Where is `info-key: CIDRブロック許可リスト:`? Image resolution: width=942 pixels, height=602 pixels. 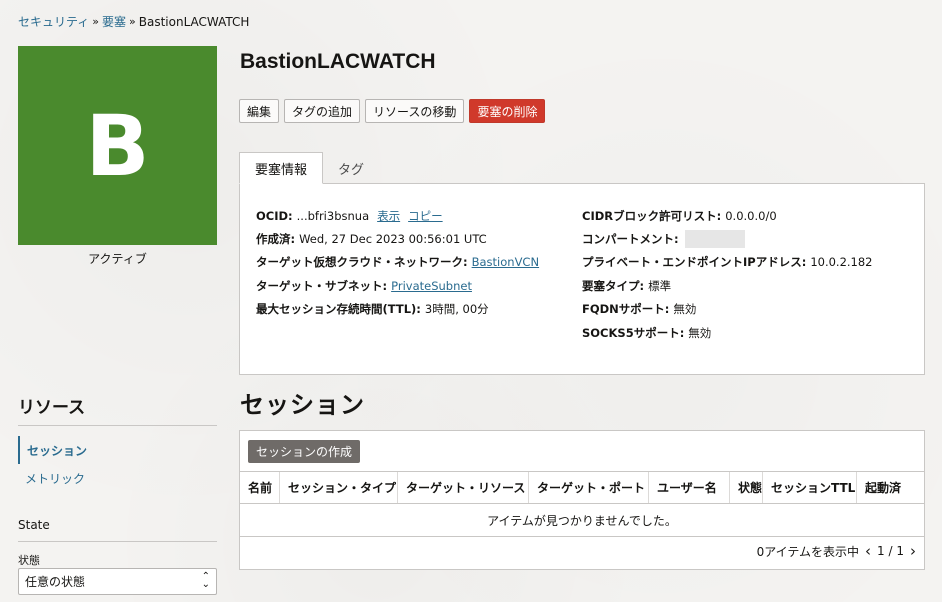
info-key: CIDRブロック許可リスト: is located at coordinates (652, 215).